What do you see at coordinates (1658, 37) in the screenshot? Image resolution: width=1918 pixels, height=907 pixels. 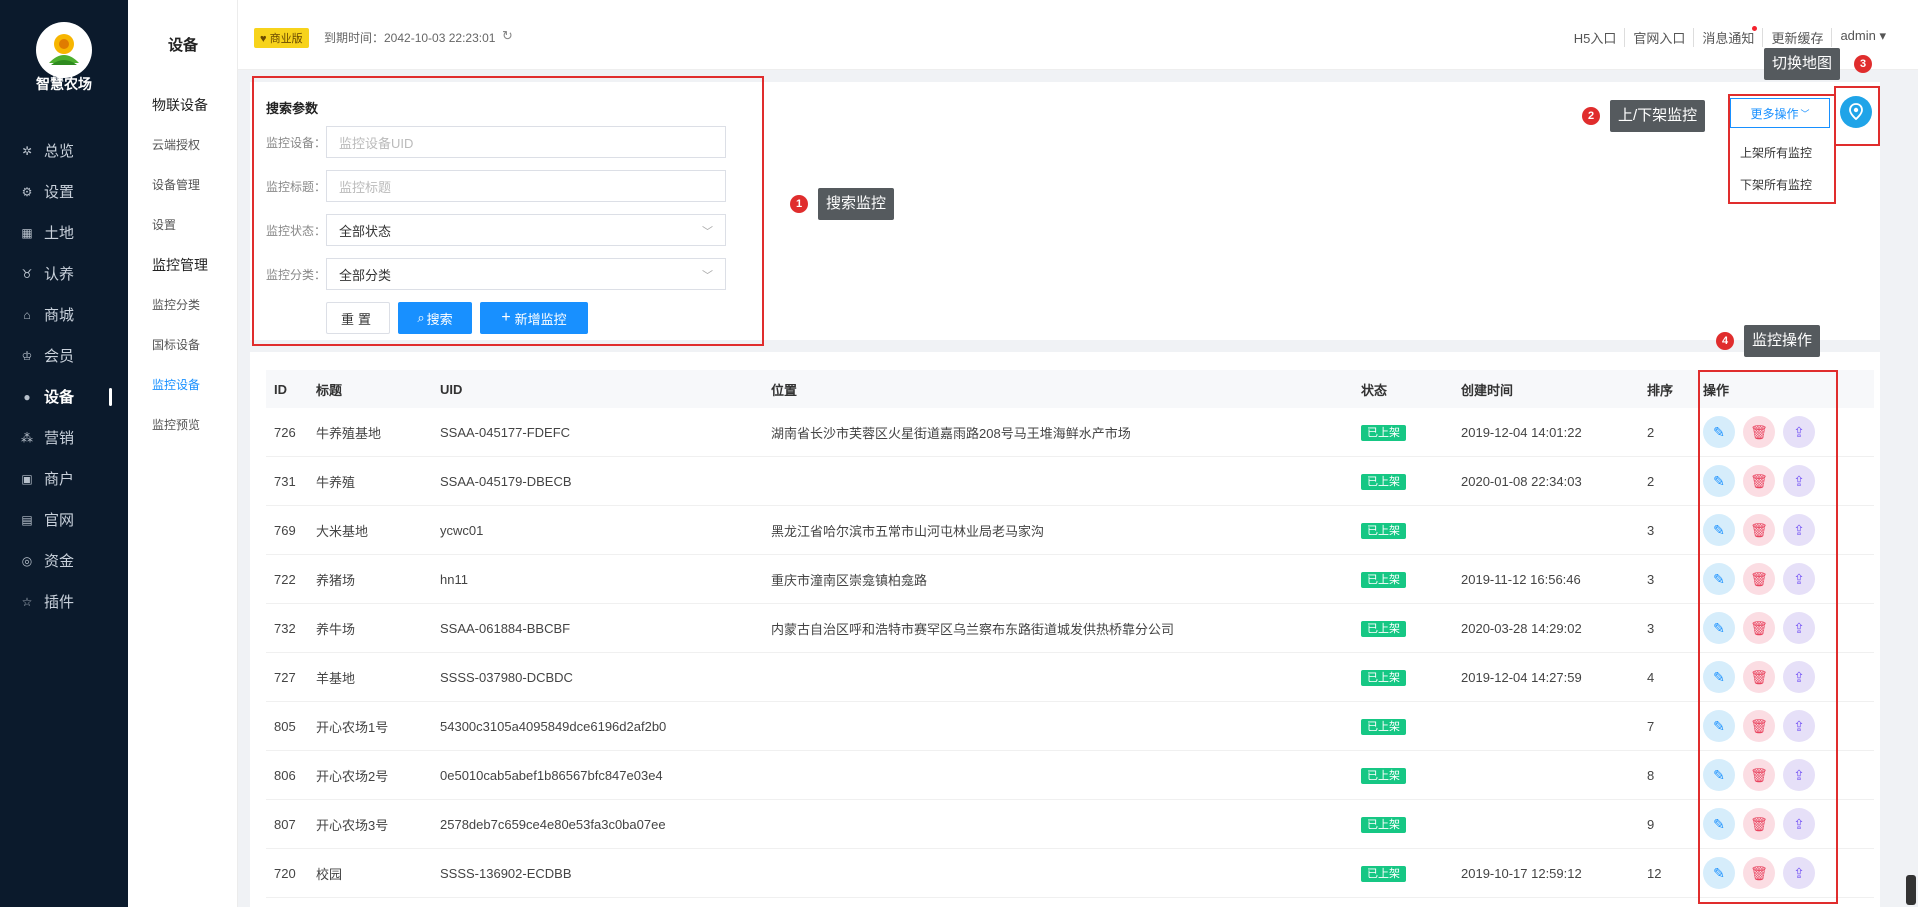 I see `top-link: 官网入口` at bounding box center [1658, 37].